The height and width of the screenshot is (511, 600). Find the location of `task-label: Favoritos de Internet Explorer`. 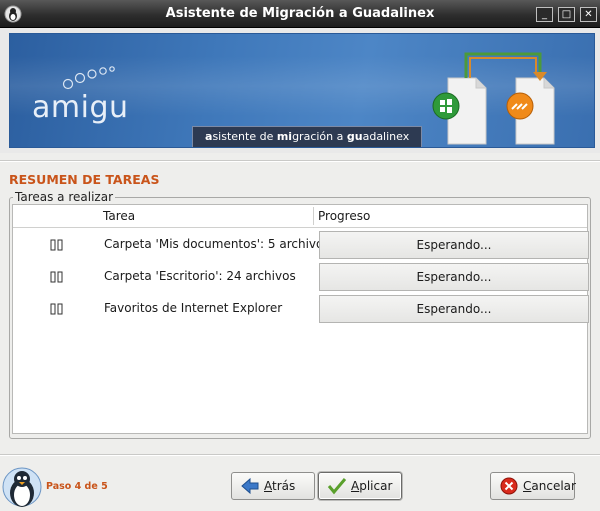

task-label: Favoritos de Internet Explorer is located at coordinates (193, 308).